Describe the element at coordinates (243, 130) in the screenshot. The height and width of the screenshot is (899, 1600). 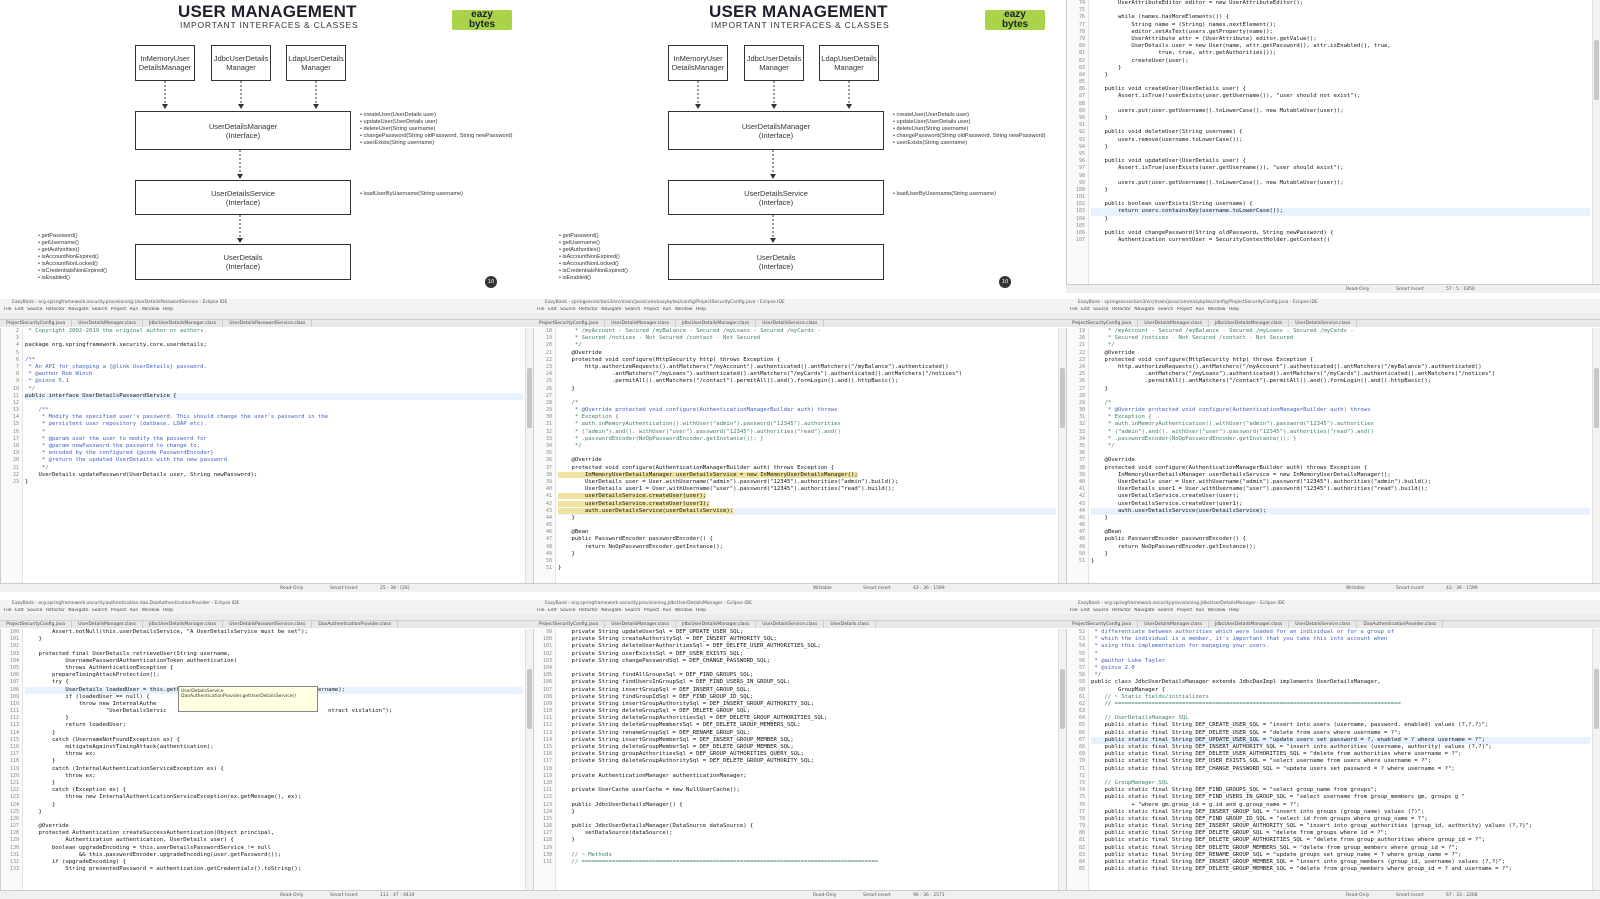
I see `user-details-manager-box: UserDetailsManager (Interface)` at that location.